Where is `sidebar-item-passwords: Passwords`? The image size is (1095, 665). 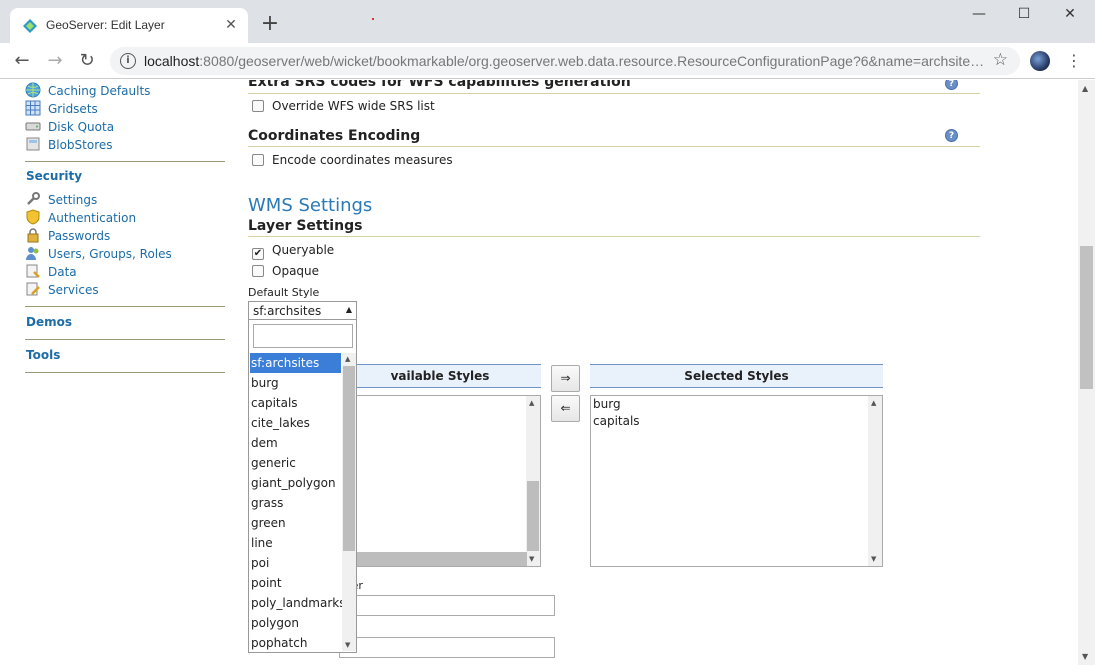 sidebar-item-passwords: Passwords is located at coordinates (67, 236).